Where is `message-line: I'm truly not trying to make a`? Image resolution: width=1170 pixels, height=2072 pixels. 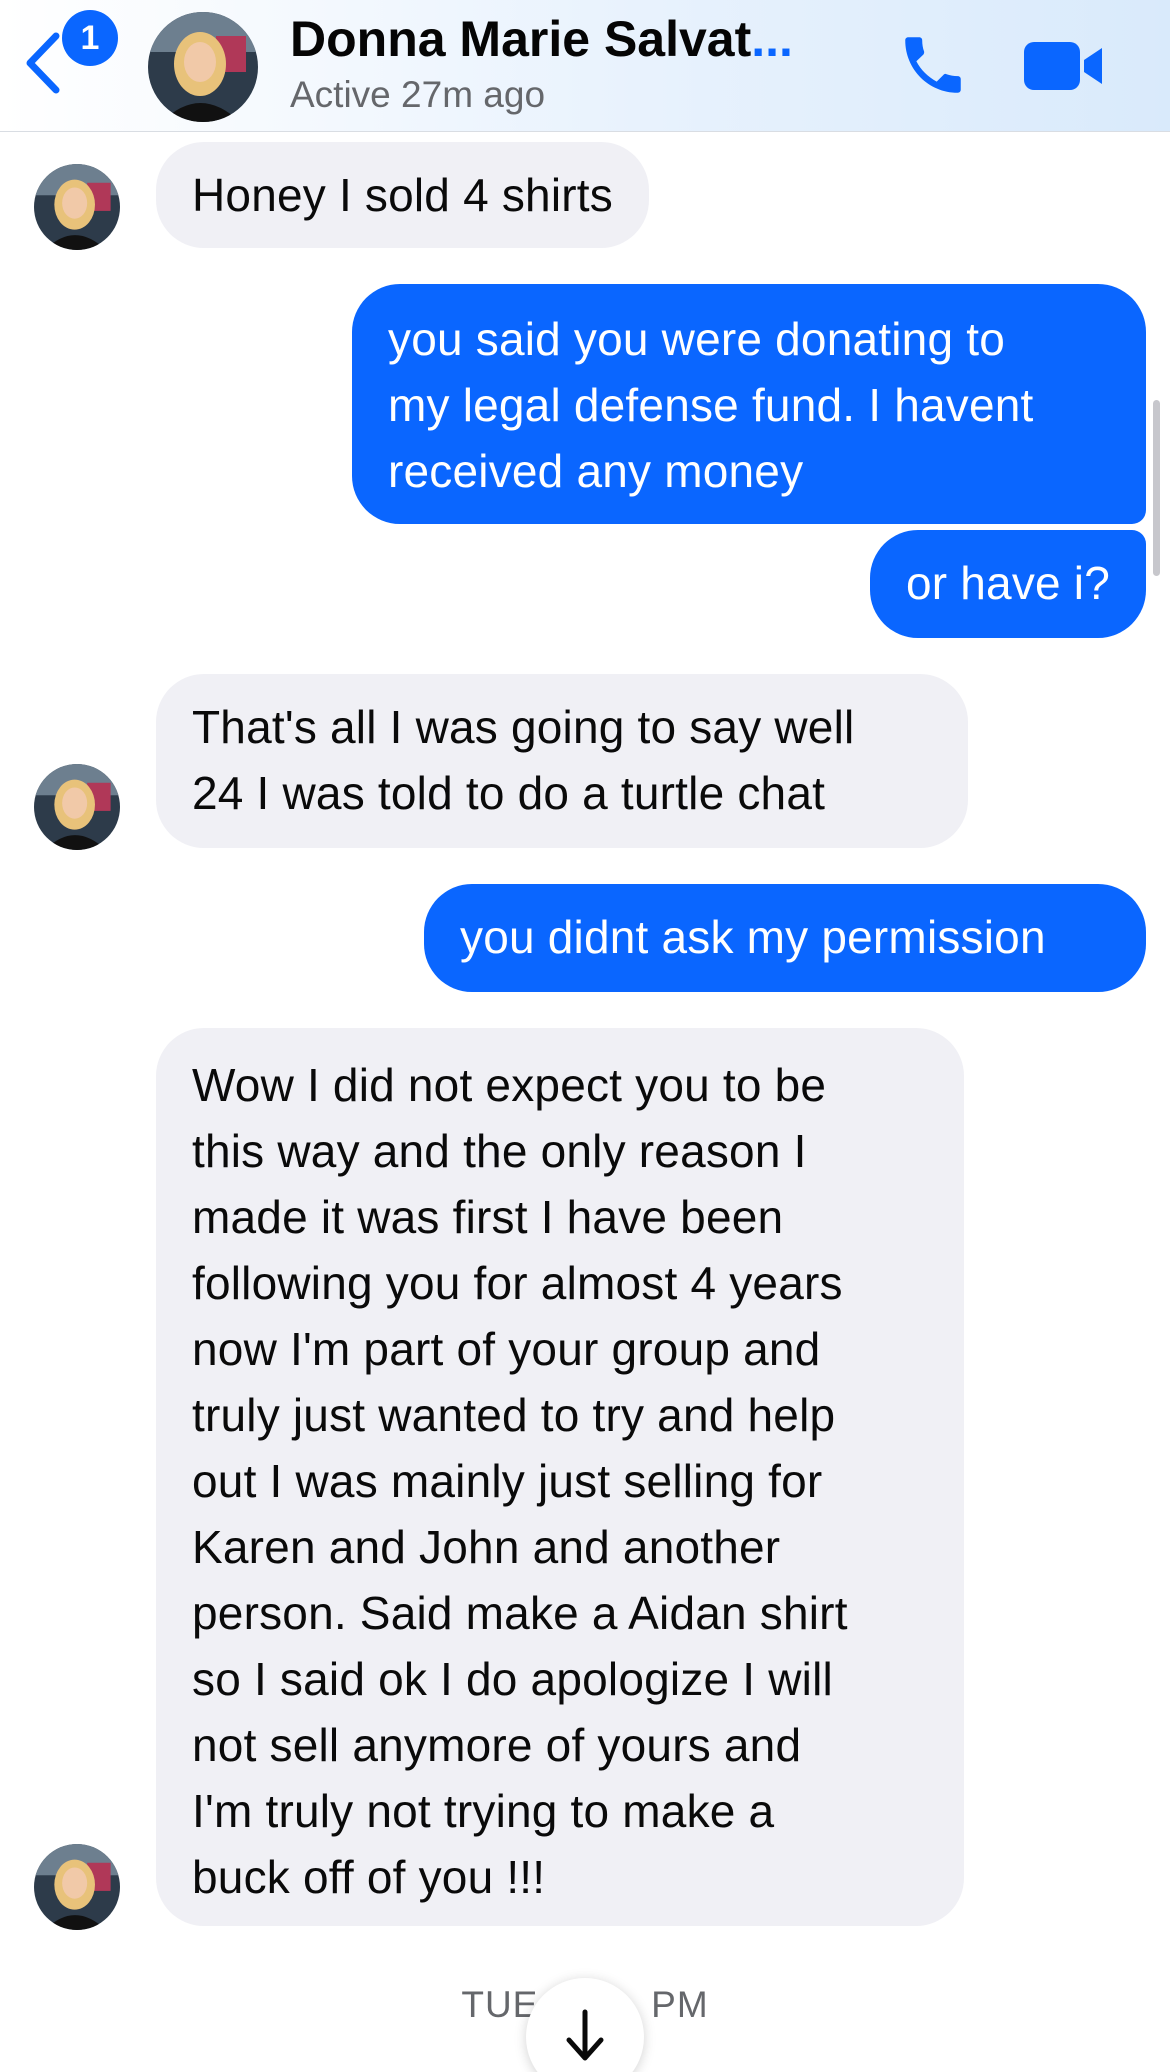 message-line: I'm truly not trying to make a is located at coordinates (483, 1811).